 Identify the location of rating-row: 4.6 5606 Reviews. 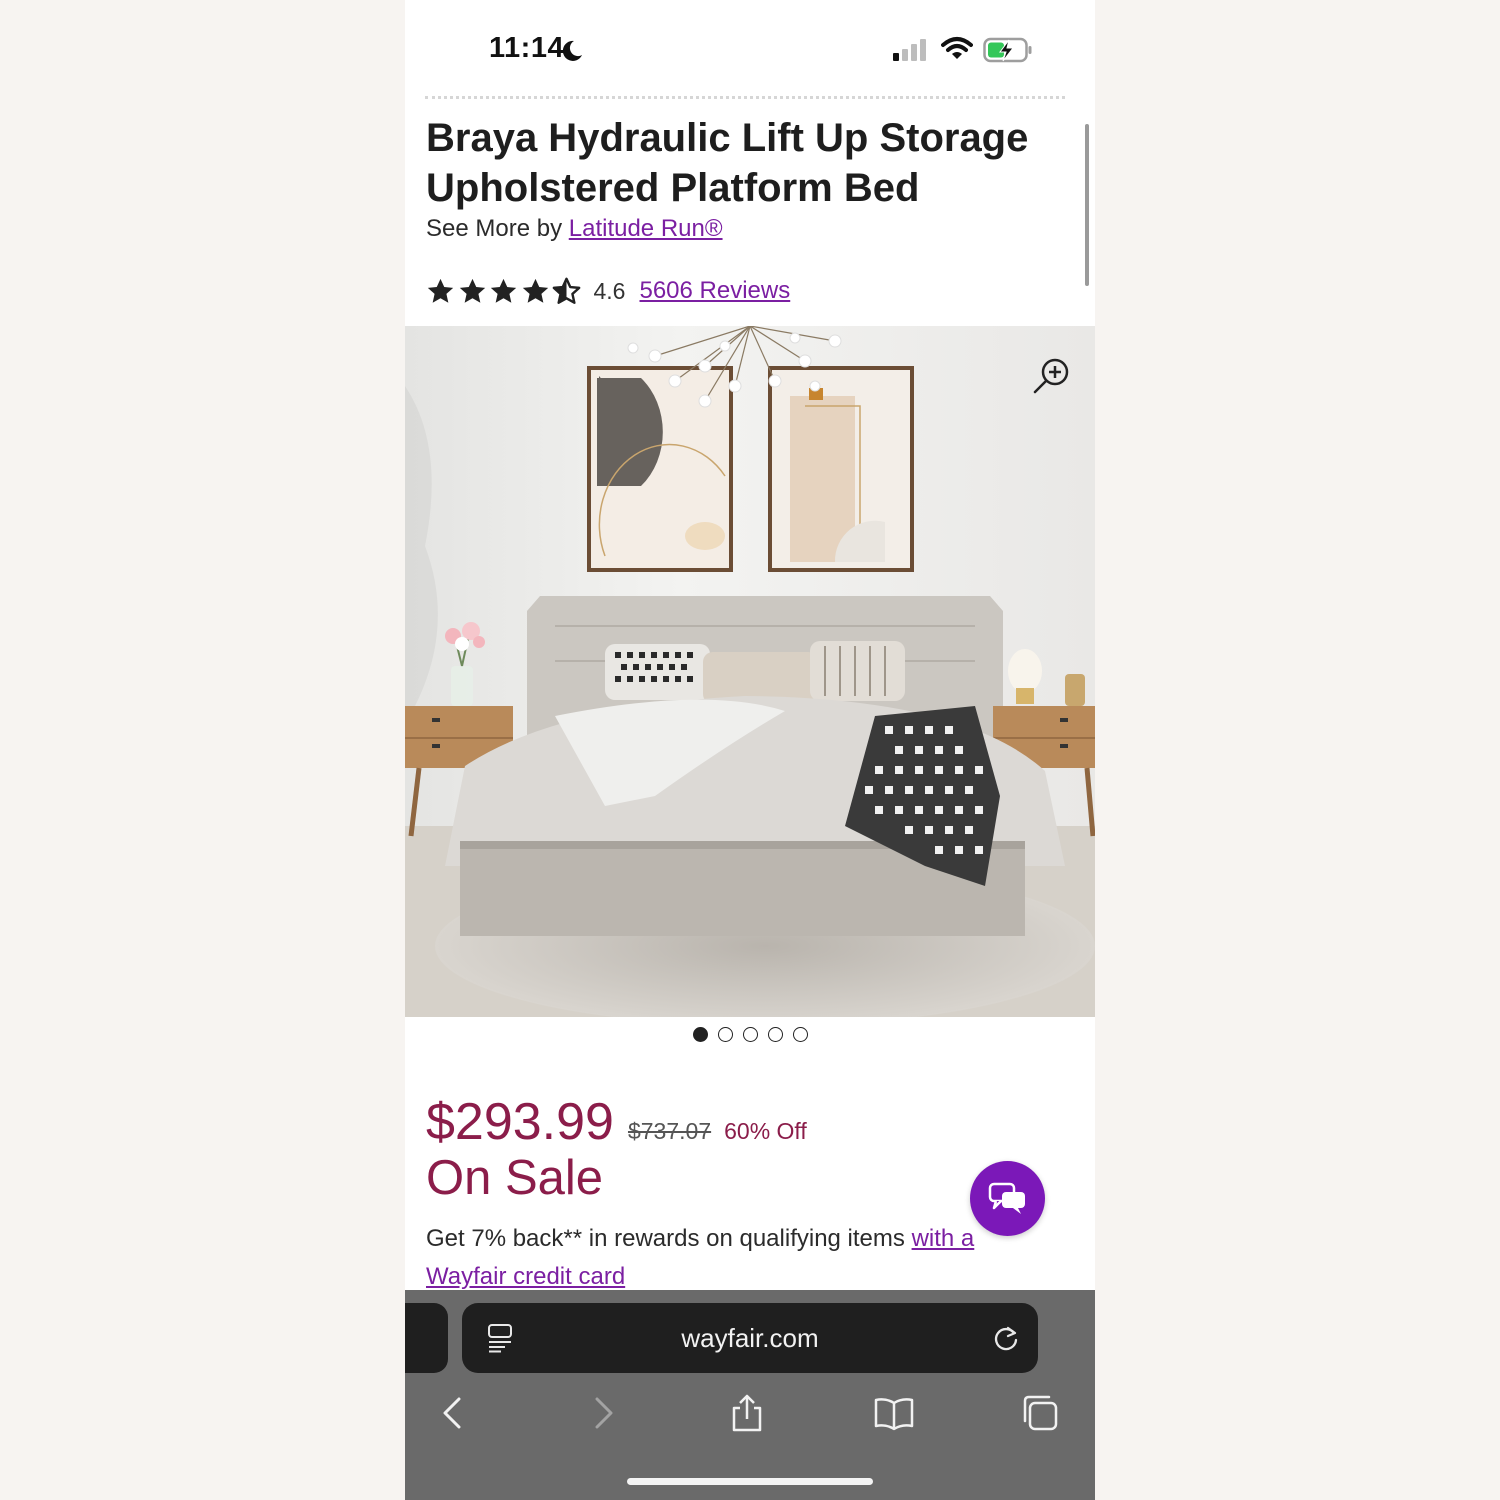
(608, 291).